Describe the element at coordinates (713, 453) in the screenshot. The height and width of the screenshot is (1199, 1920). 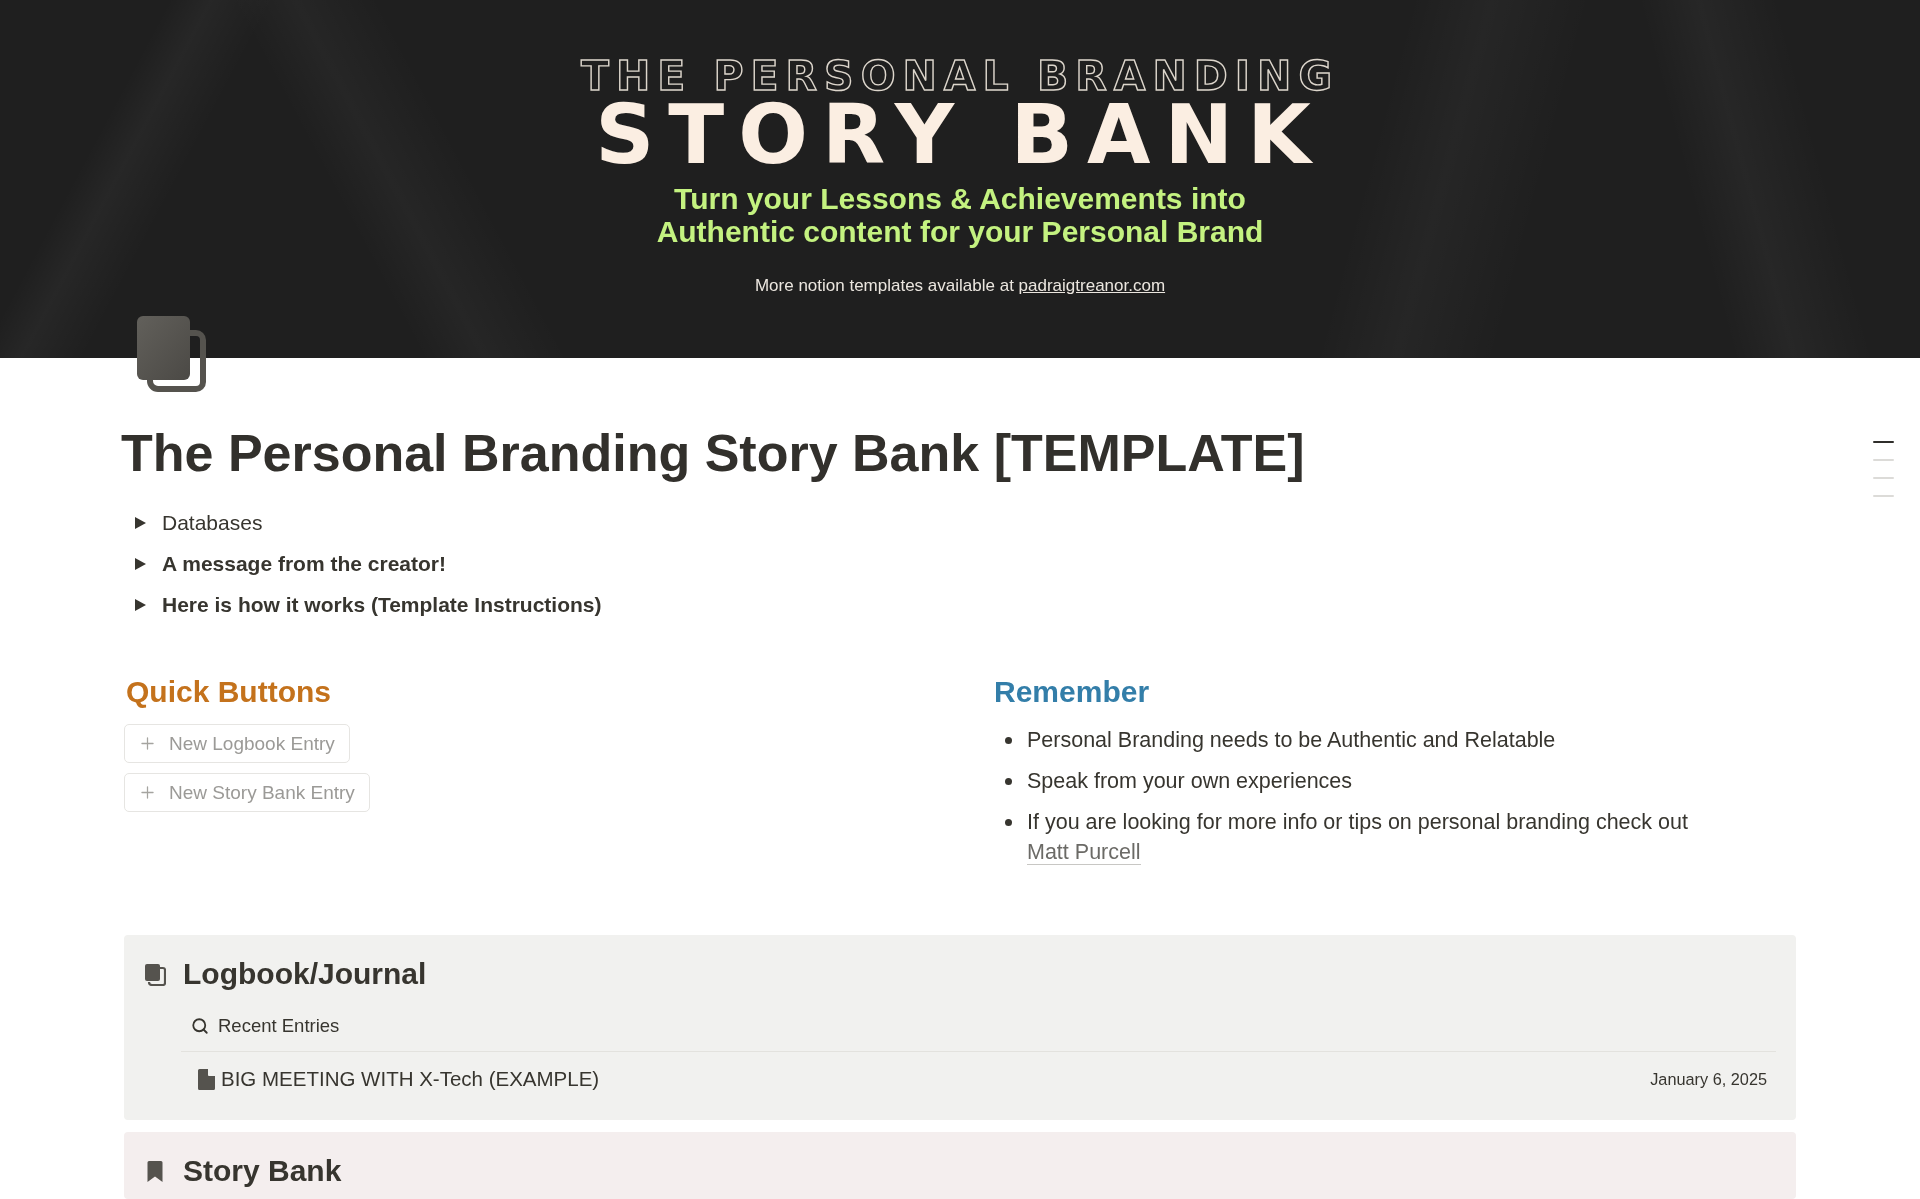
I see `page-title: The Personal Branding Story Bank [TEMPLATE]` at that location.